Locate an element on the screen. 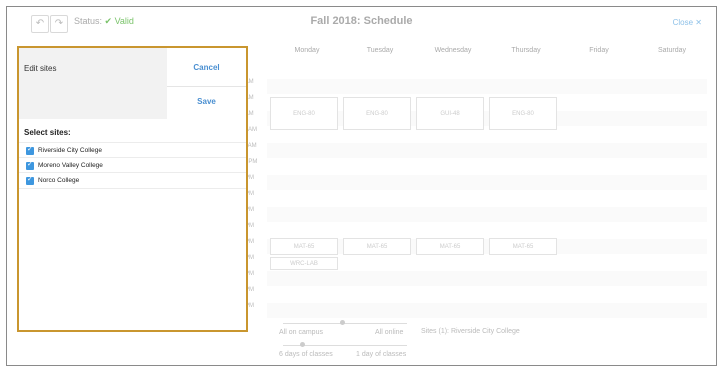  class-block-wednesday-gui-48: GUI-48 is located at coordinates (450, 113).